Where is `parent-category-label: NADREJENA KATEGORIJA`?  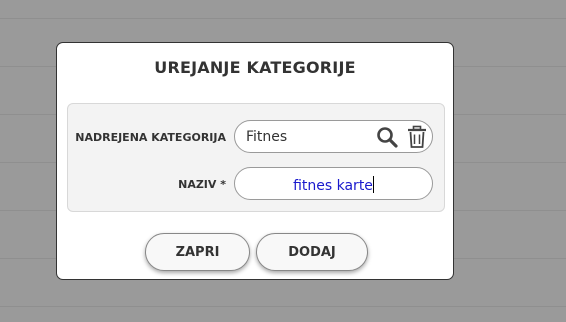 parent-category-label: NADREJENA KATEGORIJA is located at coordinates (150, 137).